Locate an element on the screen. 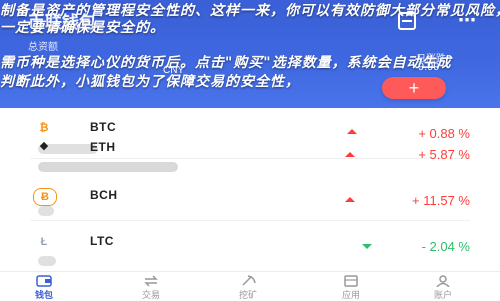 Image resolution: width=500 pixels, height=301 pixels. tab-label: 钱包 is located at coordinates (43, 295).